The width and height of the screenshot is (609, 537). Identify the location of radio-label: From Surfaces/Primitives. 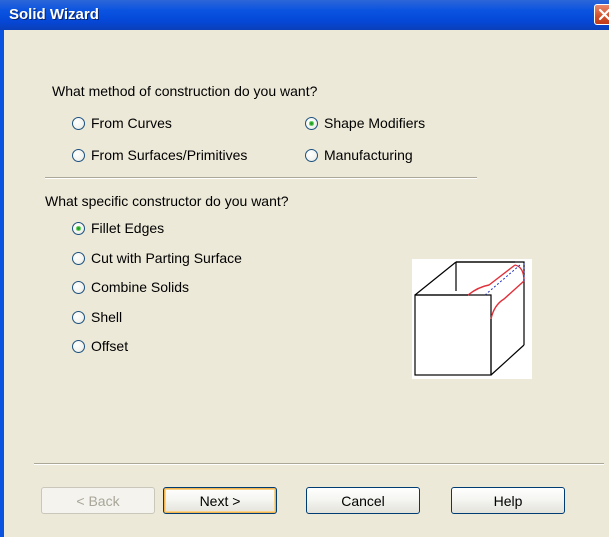
(169, 155).